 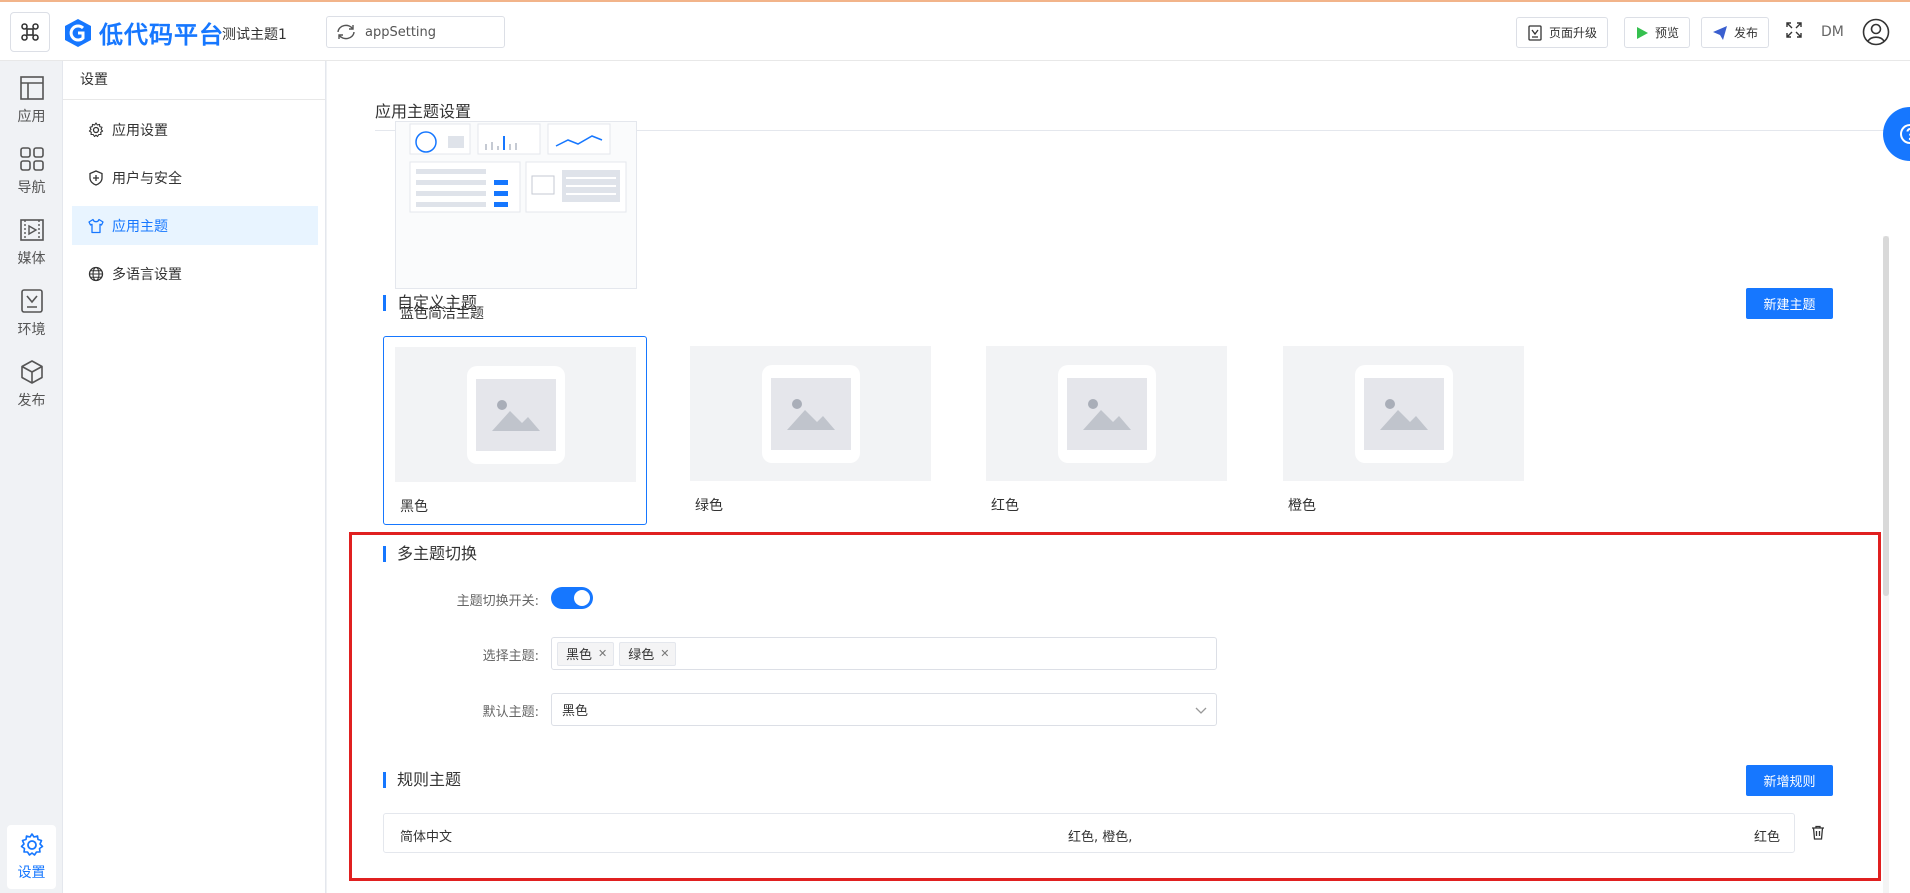 I want to click on globe-icon, so click(x=96, y=273).